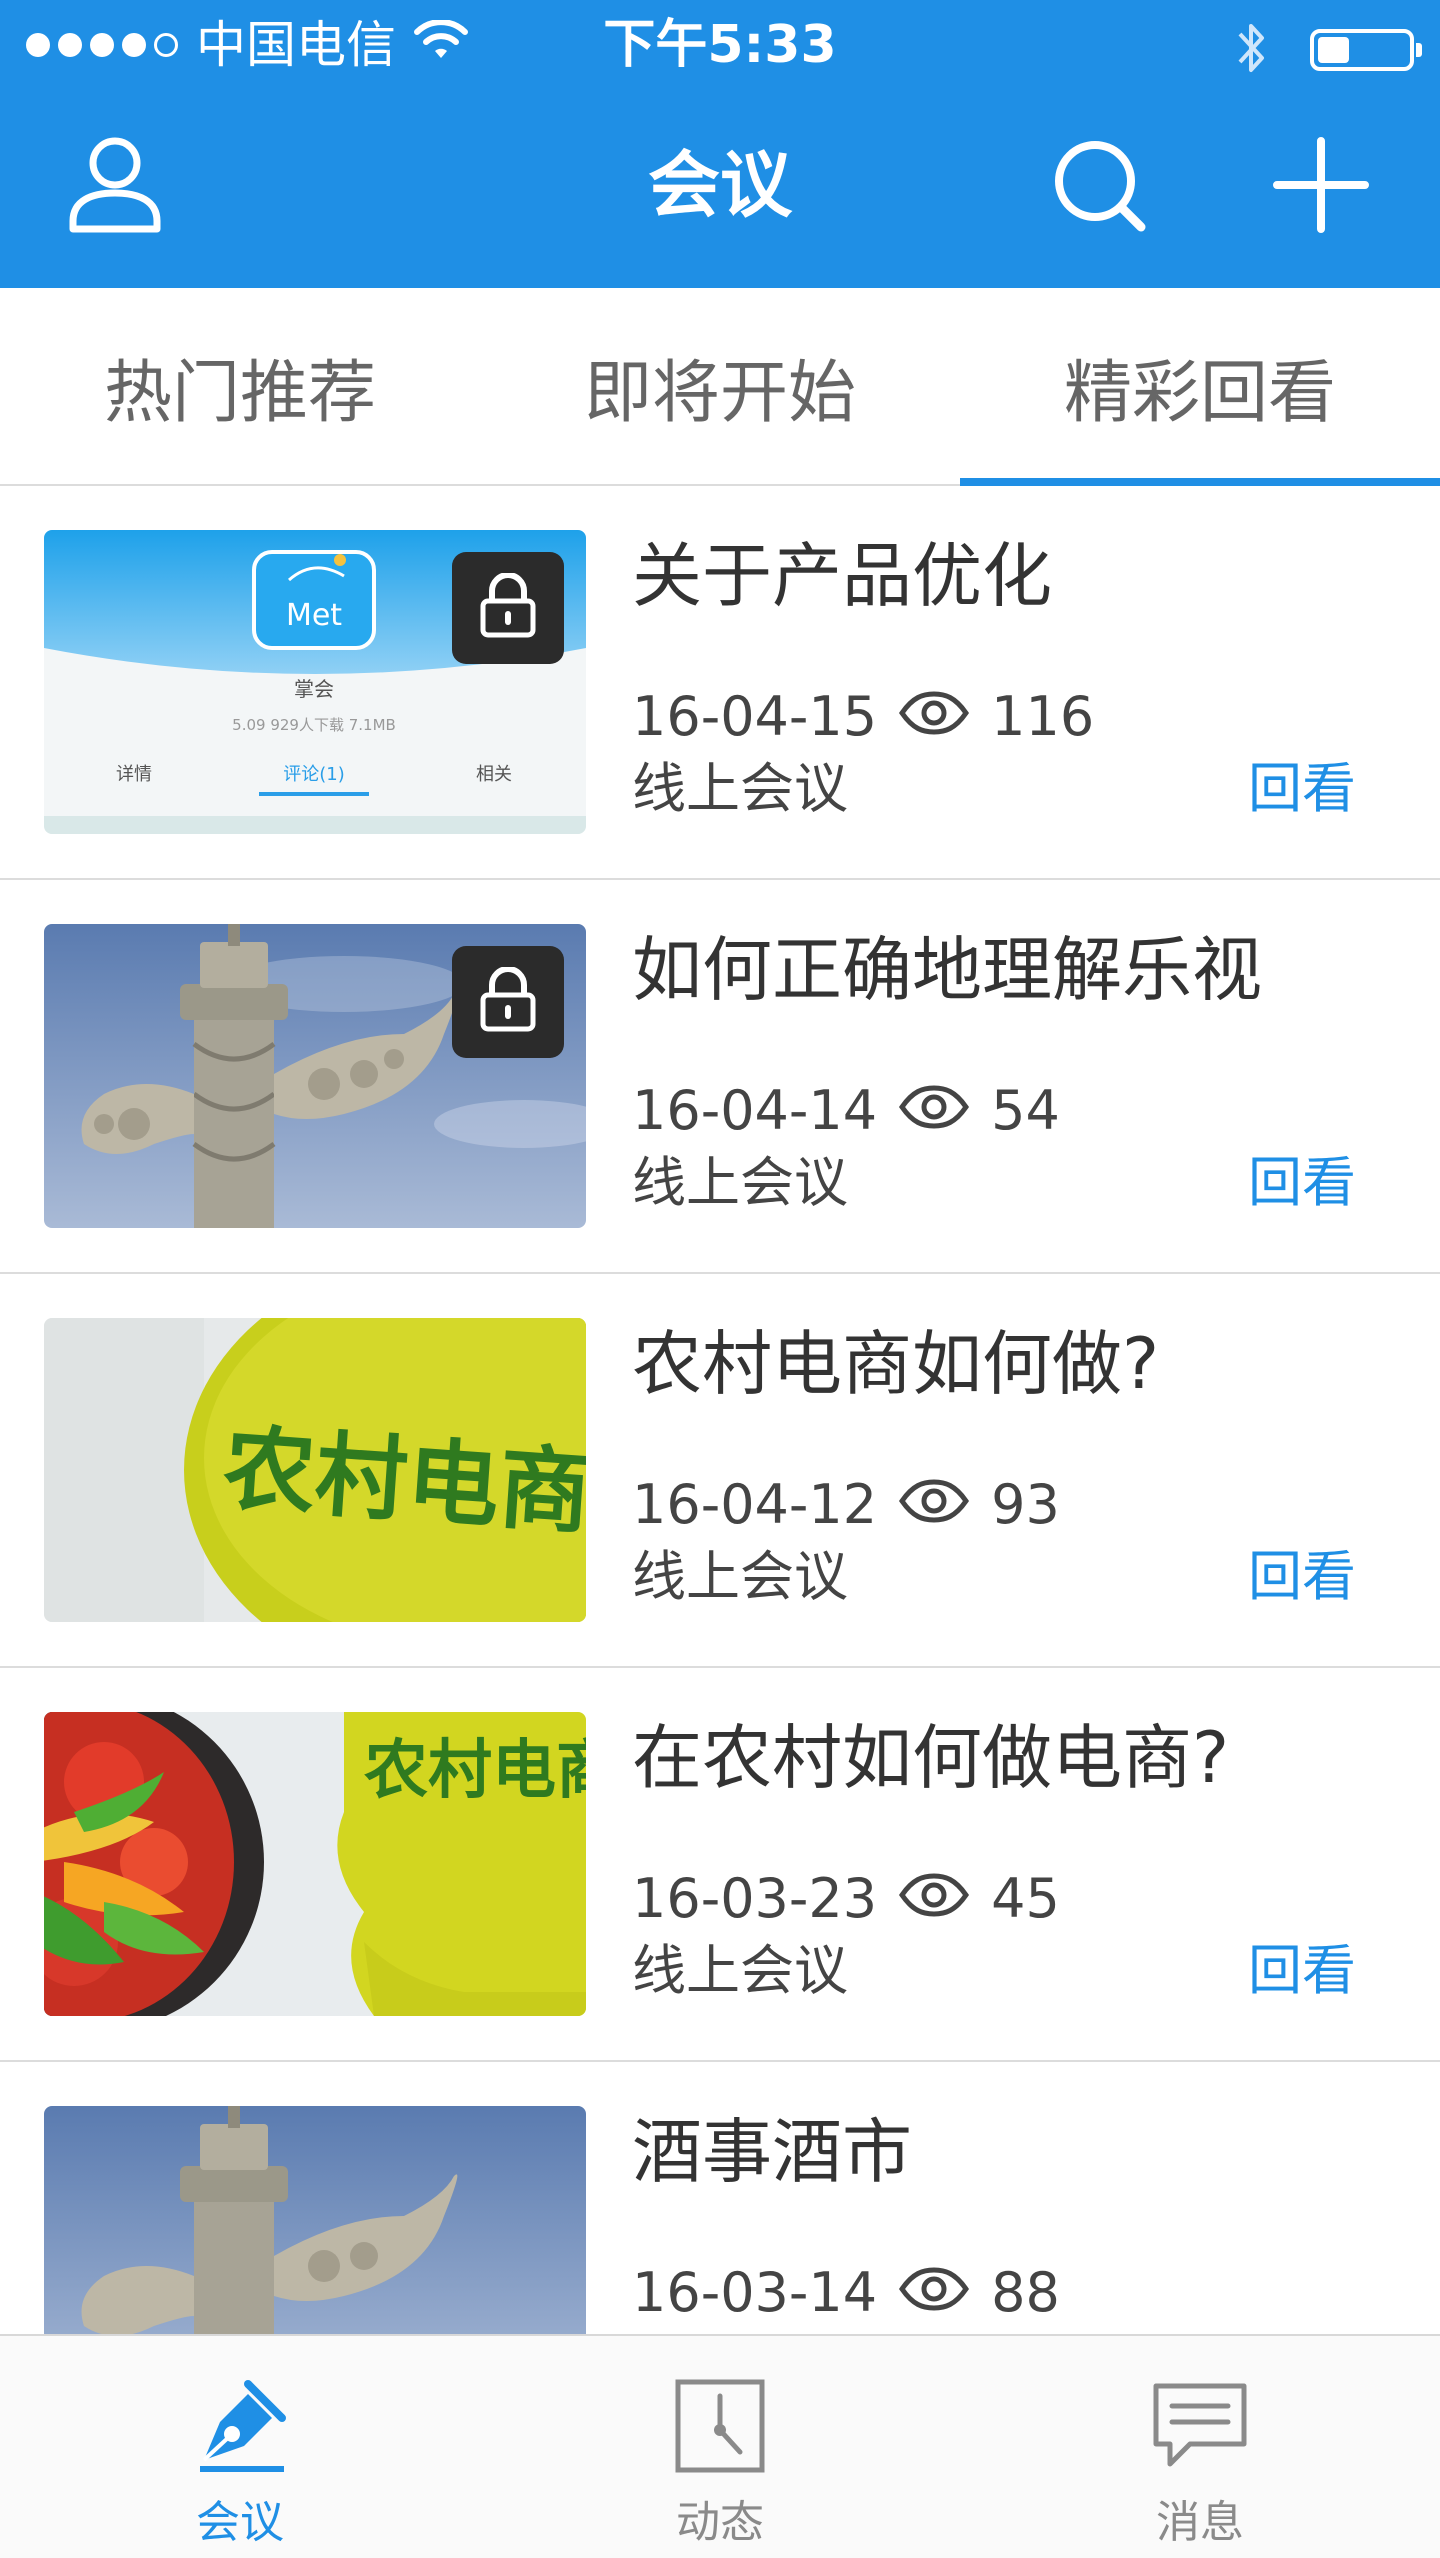 This screenshot has width=1440, height=2558. What do you see at coordinates (1025, 1898) in the screenshot?
I see `view-count: 45` at bounding box center [1025, 1898].